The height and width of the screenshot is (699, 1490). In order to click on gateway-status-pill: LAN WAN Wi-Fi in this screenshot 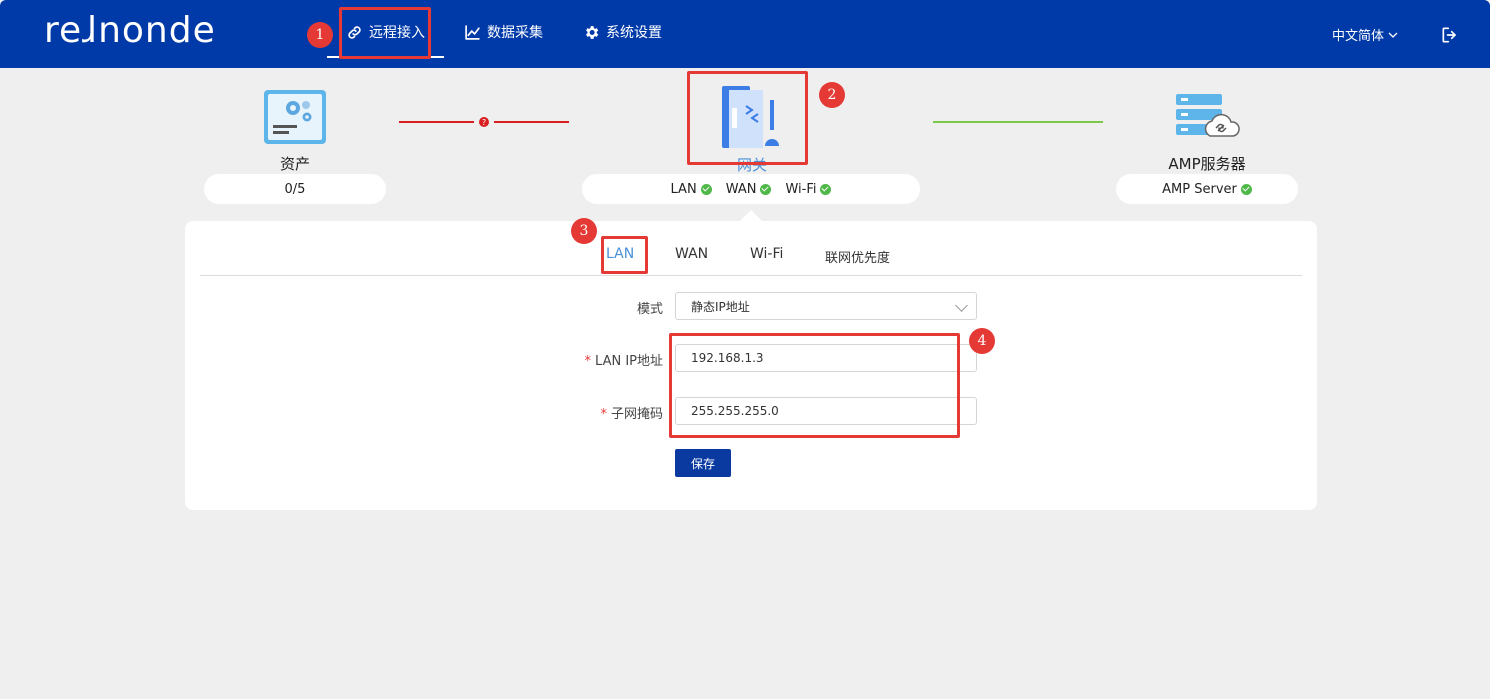, I will do `click(751, 189)`.